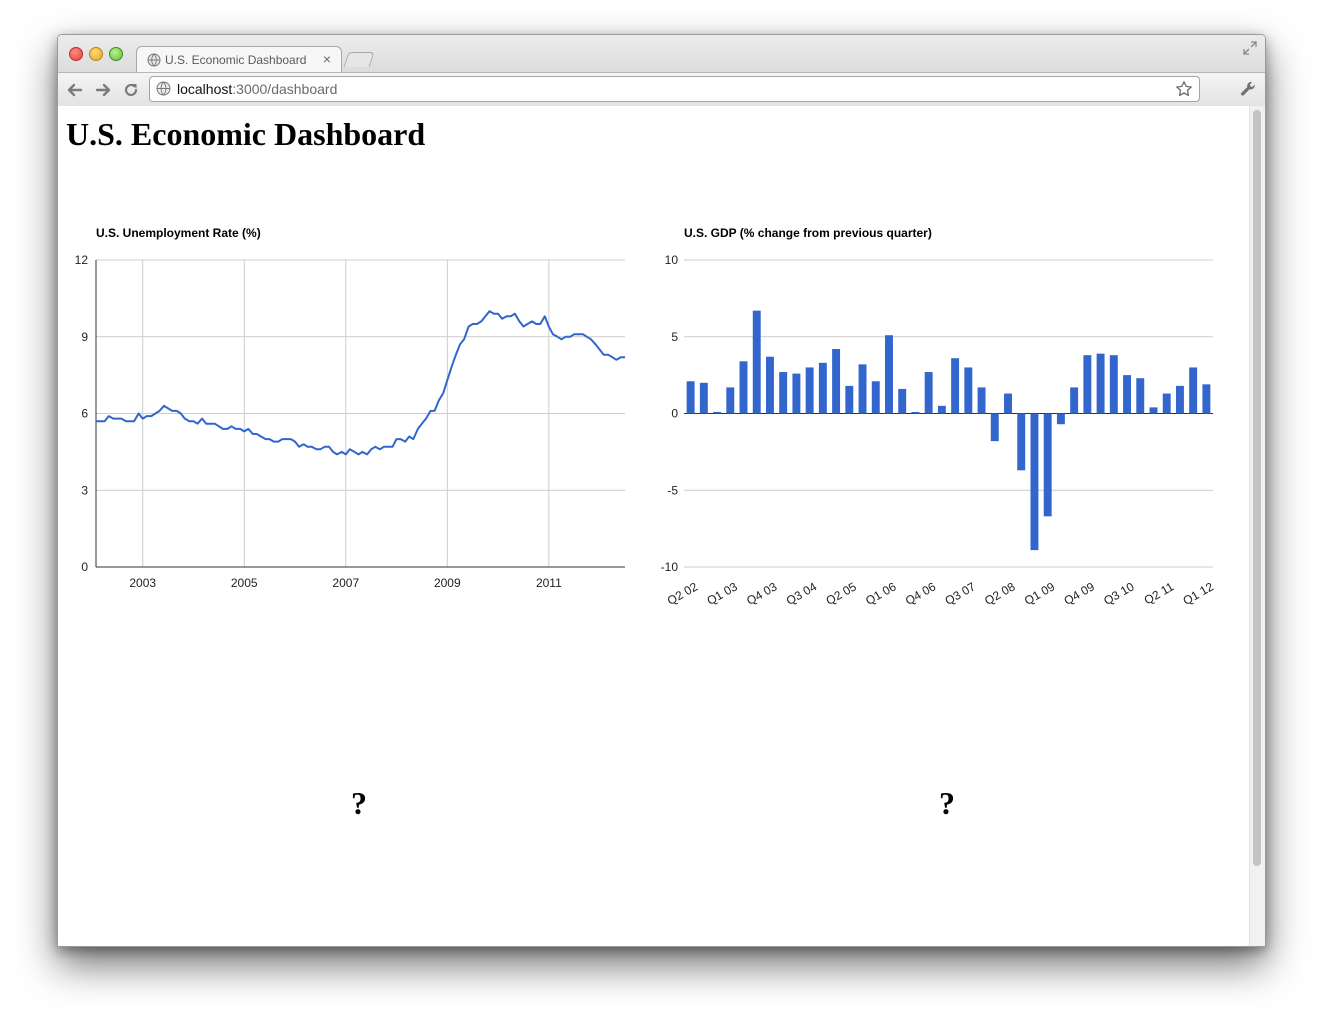 The height and width of the screenshot is (1025, 1321). Describe the element at coordinates (683, 593) in the screenshot. I see `x-tick-label: Q2 02` at that location.